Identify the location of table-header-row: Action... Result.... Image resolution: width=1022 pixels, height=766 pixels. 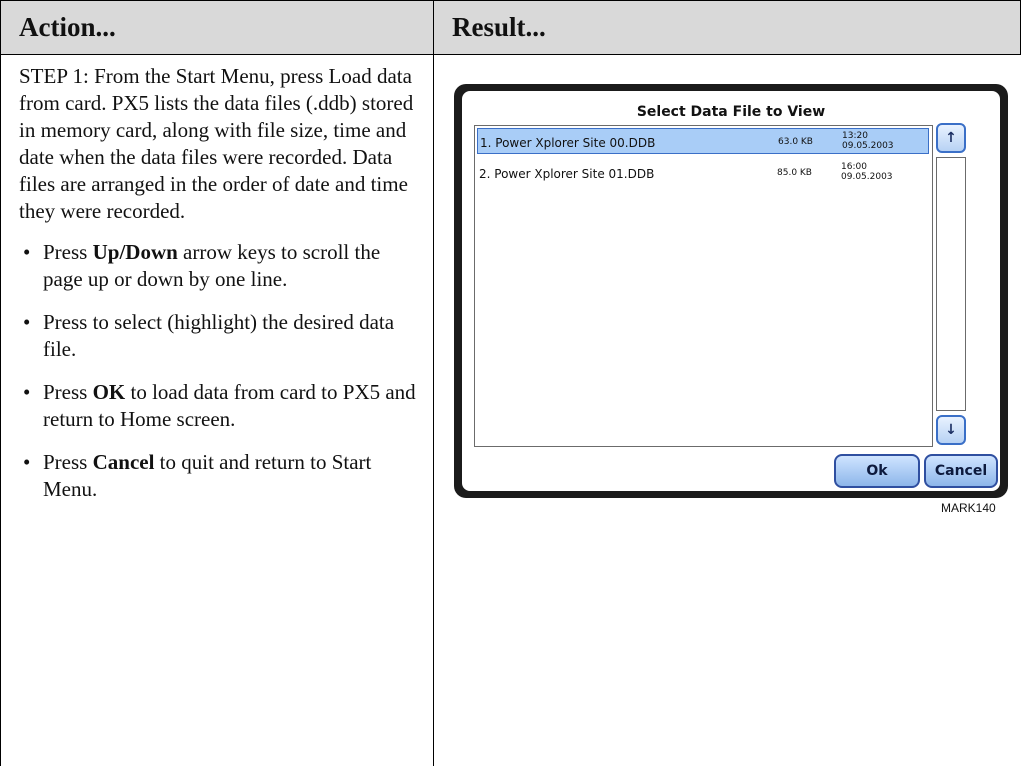
(511, 28).